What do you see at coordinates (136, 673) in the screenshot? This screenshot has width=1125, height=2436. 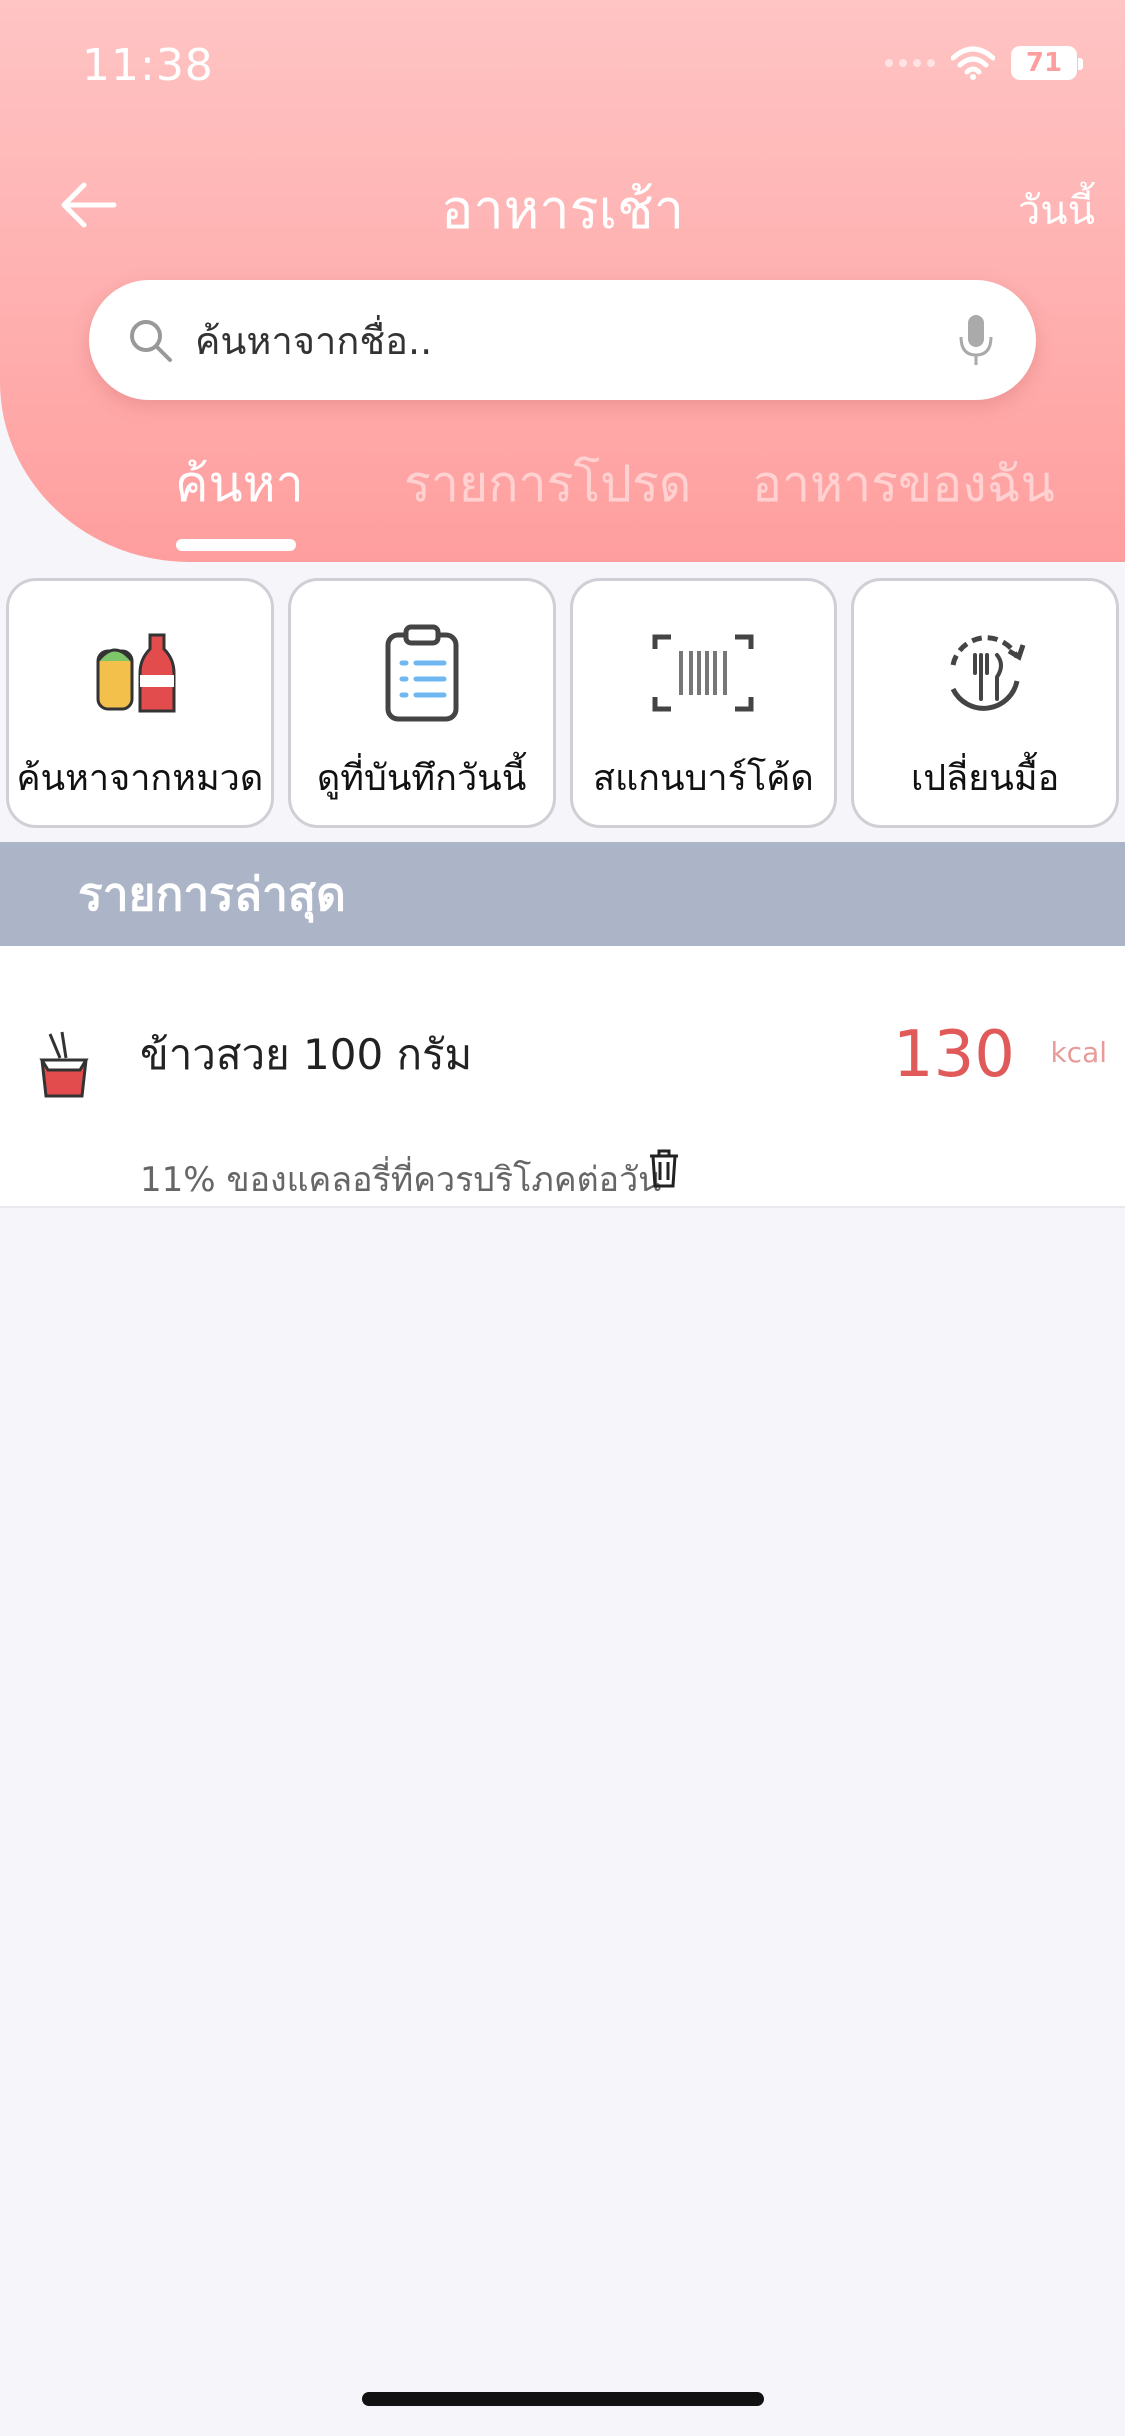 I see `food-category-icon` at bounding box center [136, 673].